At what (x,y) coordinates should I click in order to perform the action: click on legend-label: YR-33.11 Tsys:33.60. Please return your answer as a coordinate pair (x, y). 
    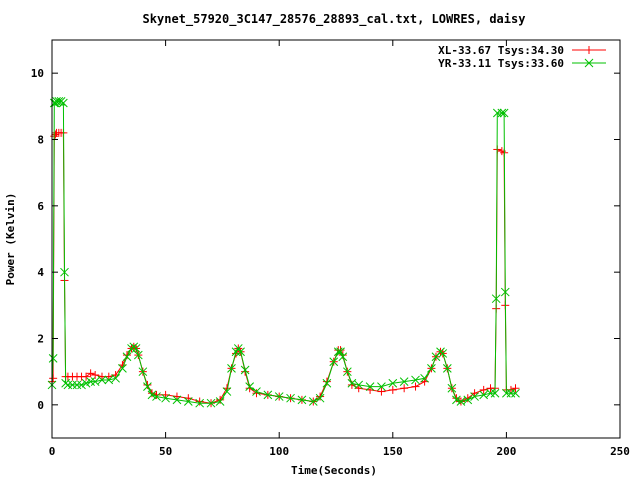
    Looking at the image, I should click on (501, 63).